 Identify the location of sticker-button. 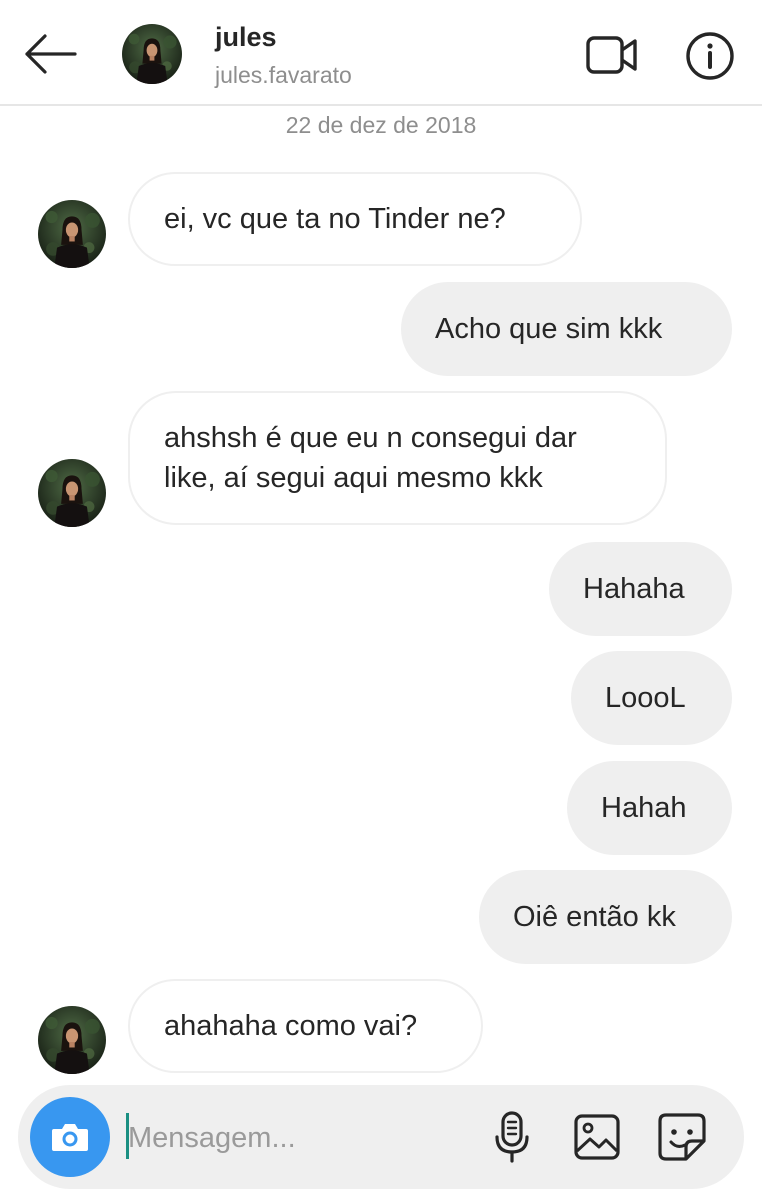
(682, 1137).